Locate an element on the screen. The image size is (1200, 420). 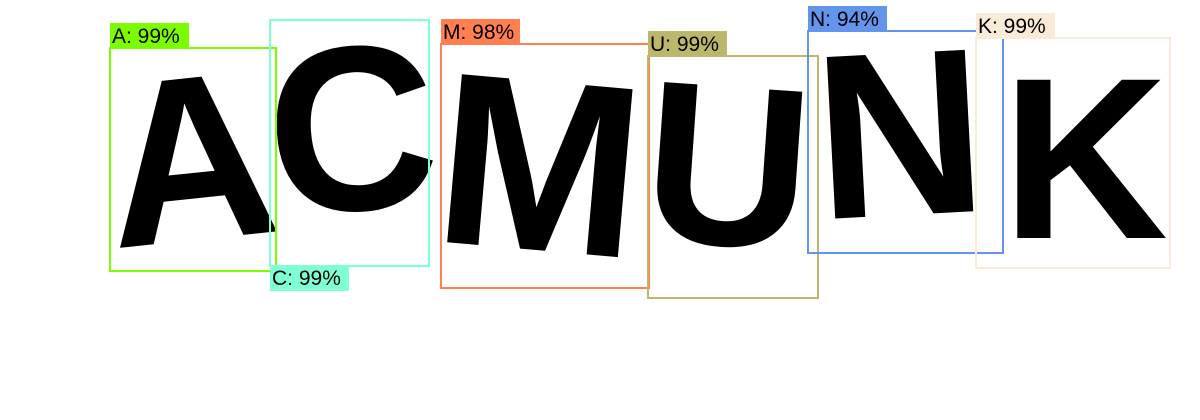
label-text-a: A: 99% is located at coordinates (146, 36).